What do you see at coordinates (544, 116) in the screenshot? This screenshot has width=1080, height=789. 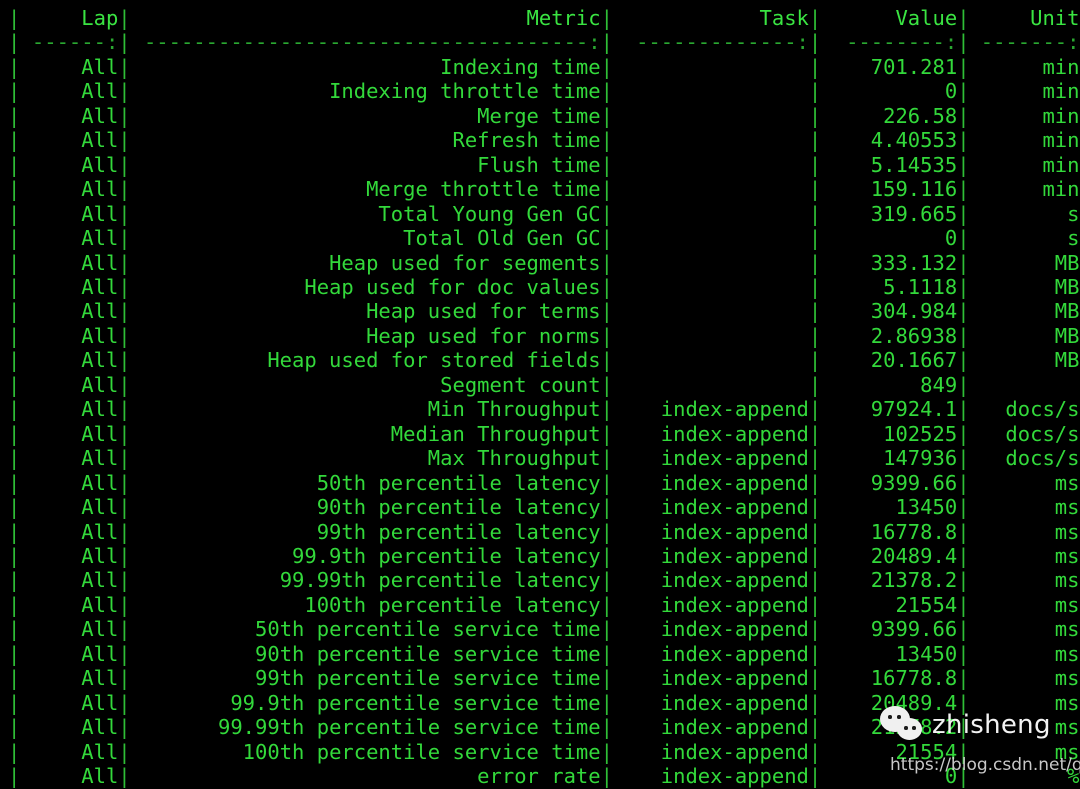 I see `table-row: |All|Merge time||226.58|min|` at bounding box center [544, 116].